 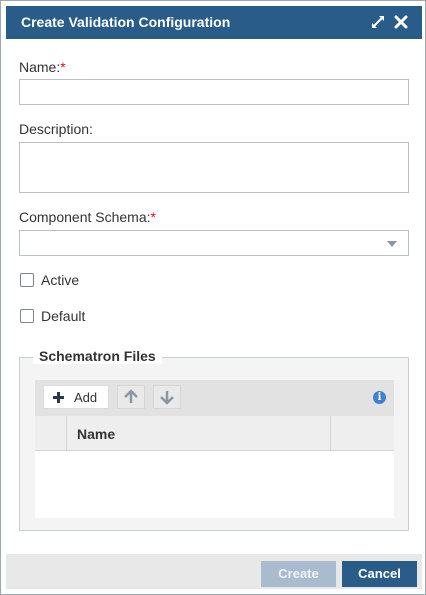 I want to click on active-label: Active, so click(x=60, y=280).